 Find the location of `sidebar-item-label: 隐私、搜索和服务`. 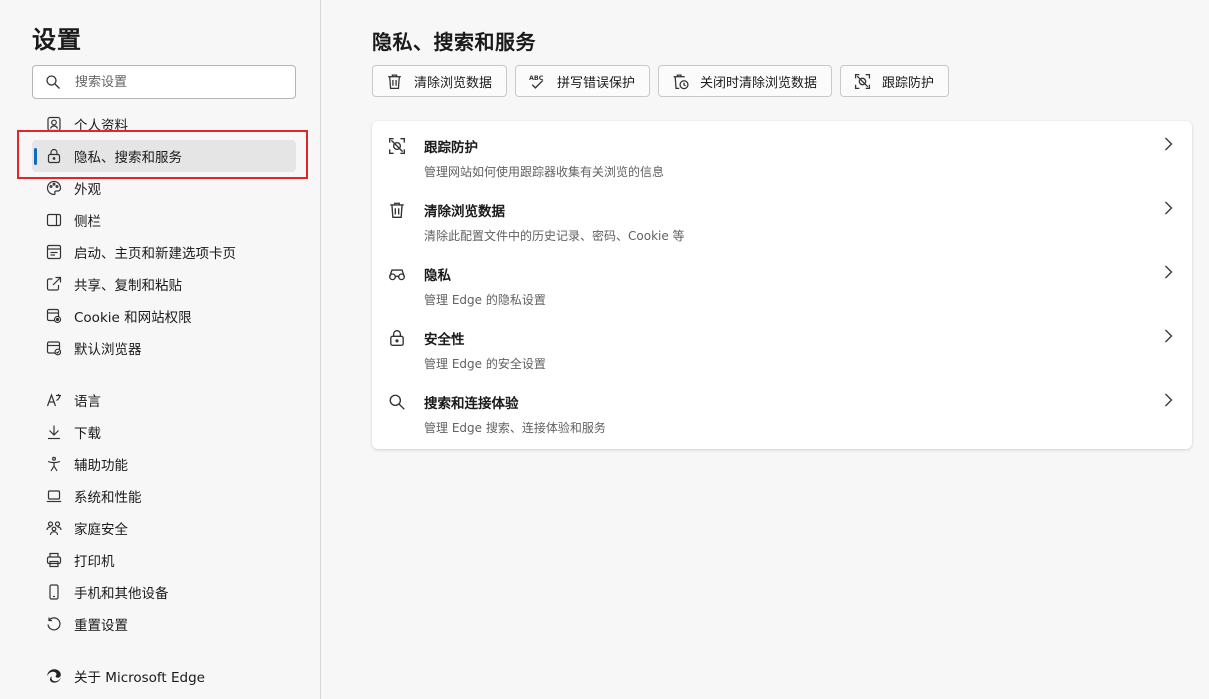

sidebar-item-label: 隐私、搜索和服务 is located at coordinates (128, 158).